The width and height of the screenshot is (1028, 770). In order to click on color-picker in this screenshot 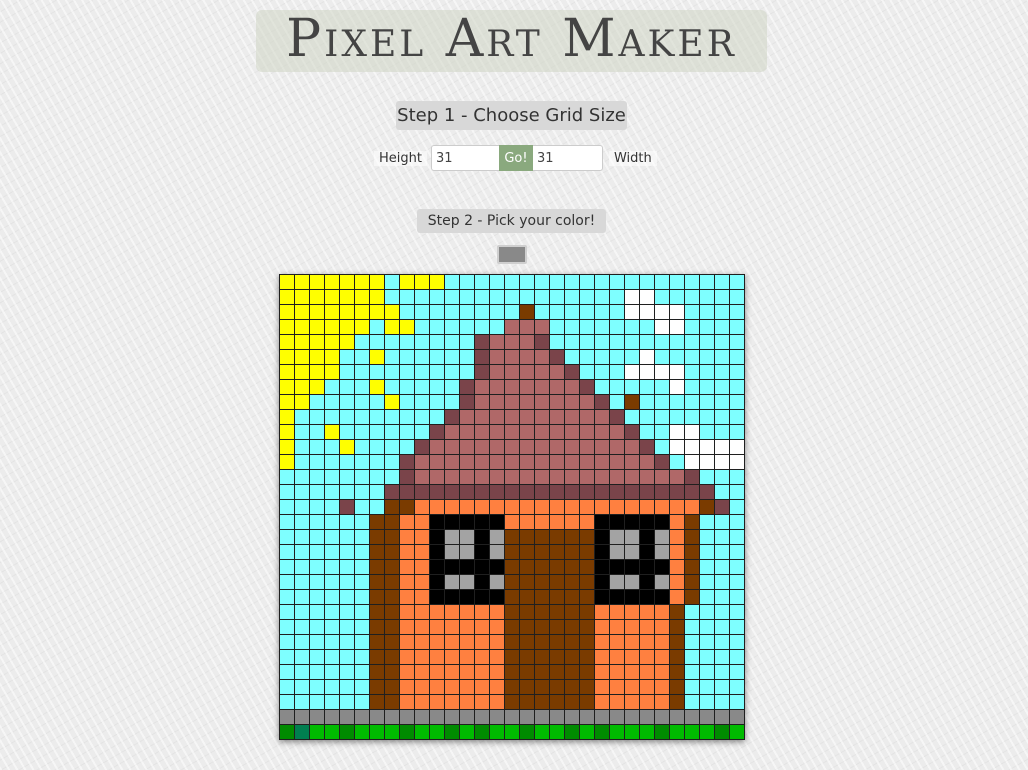, I will do `click(512, 254)`.